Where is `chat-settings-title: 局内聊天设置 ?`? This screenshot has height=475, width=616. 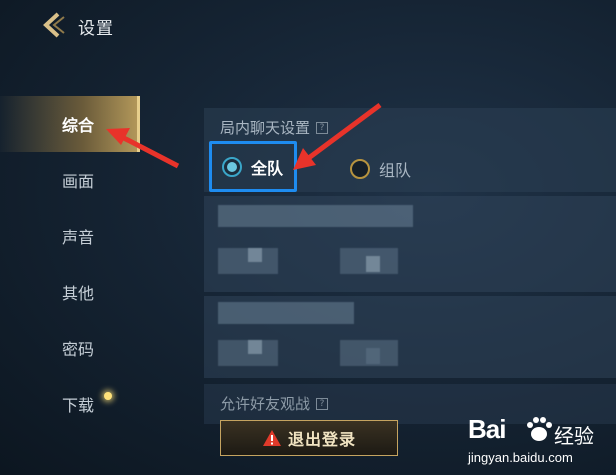
chat-settings-title: 局内聊天设置 ? is located at coordinates (274, 127).